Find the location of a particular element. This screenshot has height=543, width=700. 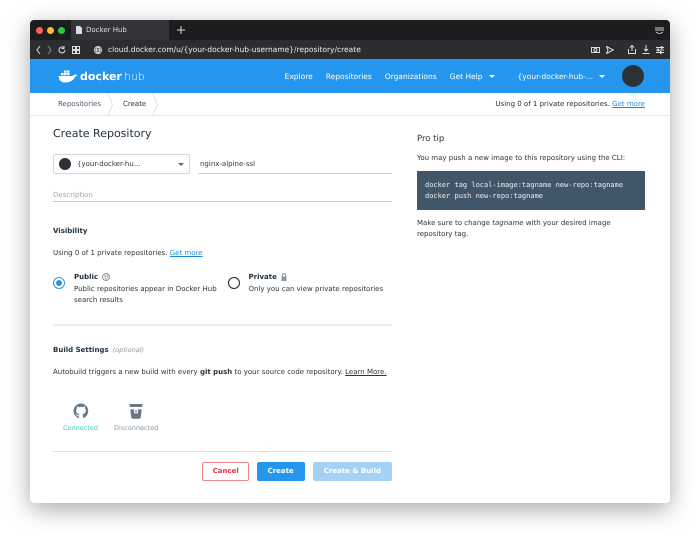

back-icon is located at coordinates (38, 50).